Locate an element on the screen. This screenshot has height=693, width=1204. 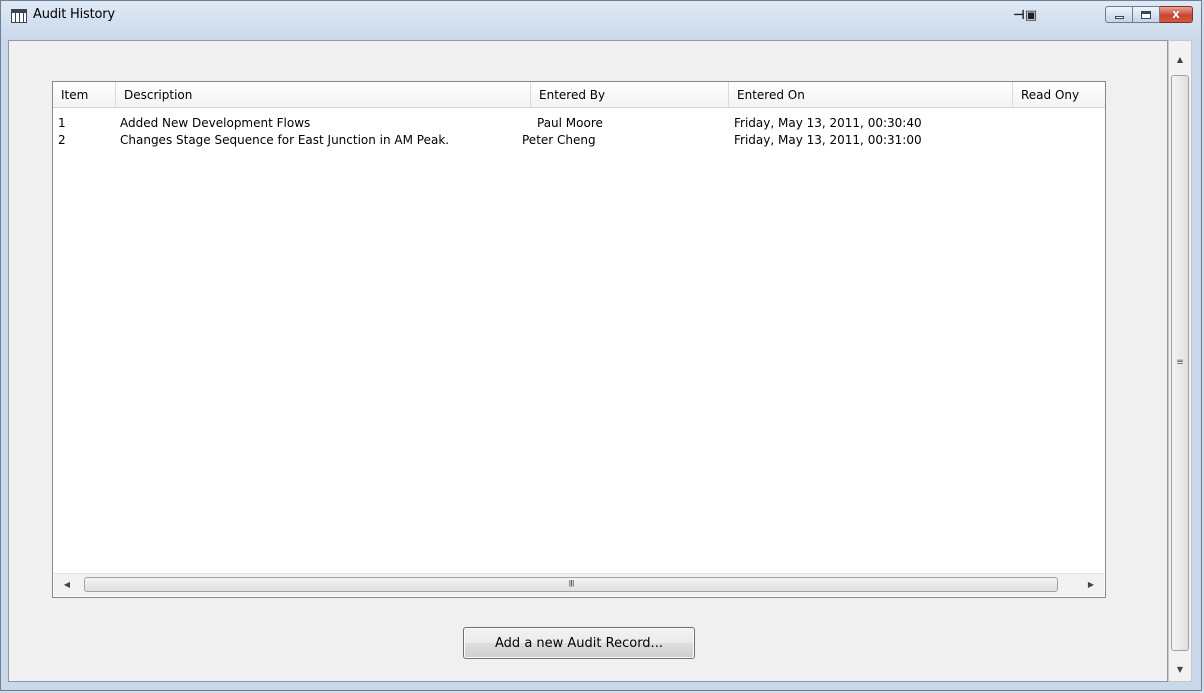
close-button: x is located at coordinates (1176, 14).